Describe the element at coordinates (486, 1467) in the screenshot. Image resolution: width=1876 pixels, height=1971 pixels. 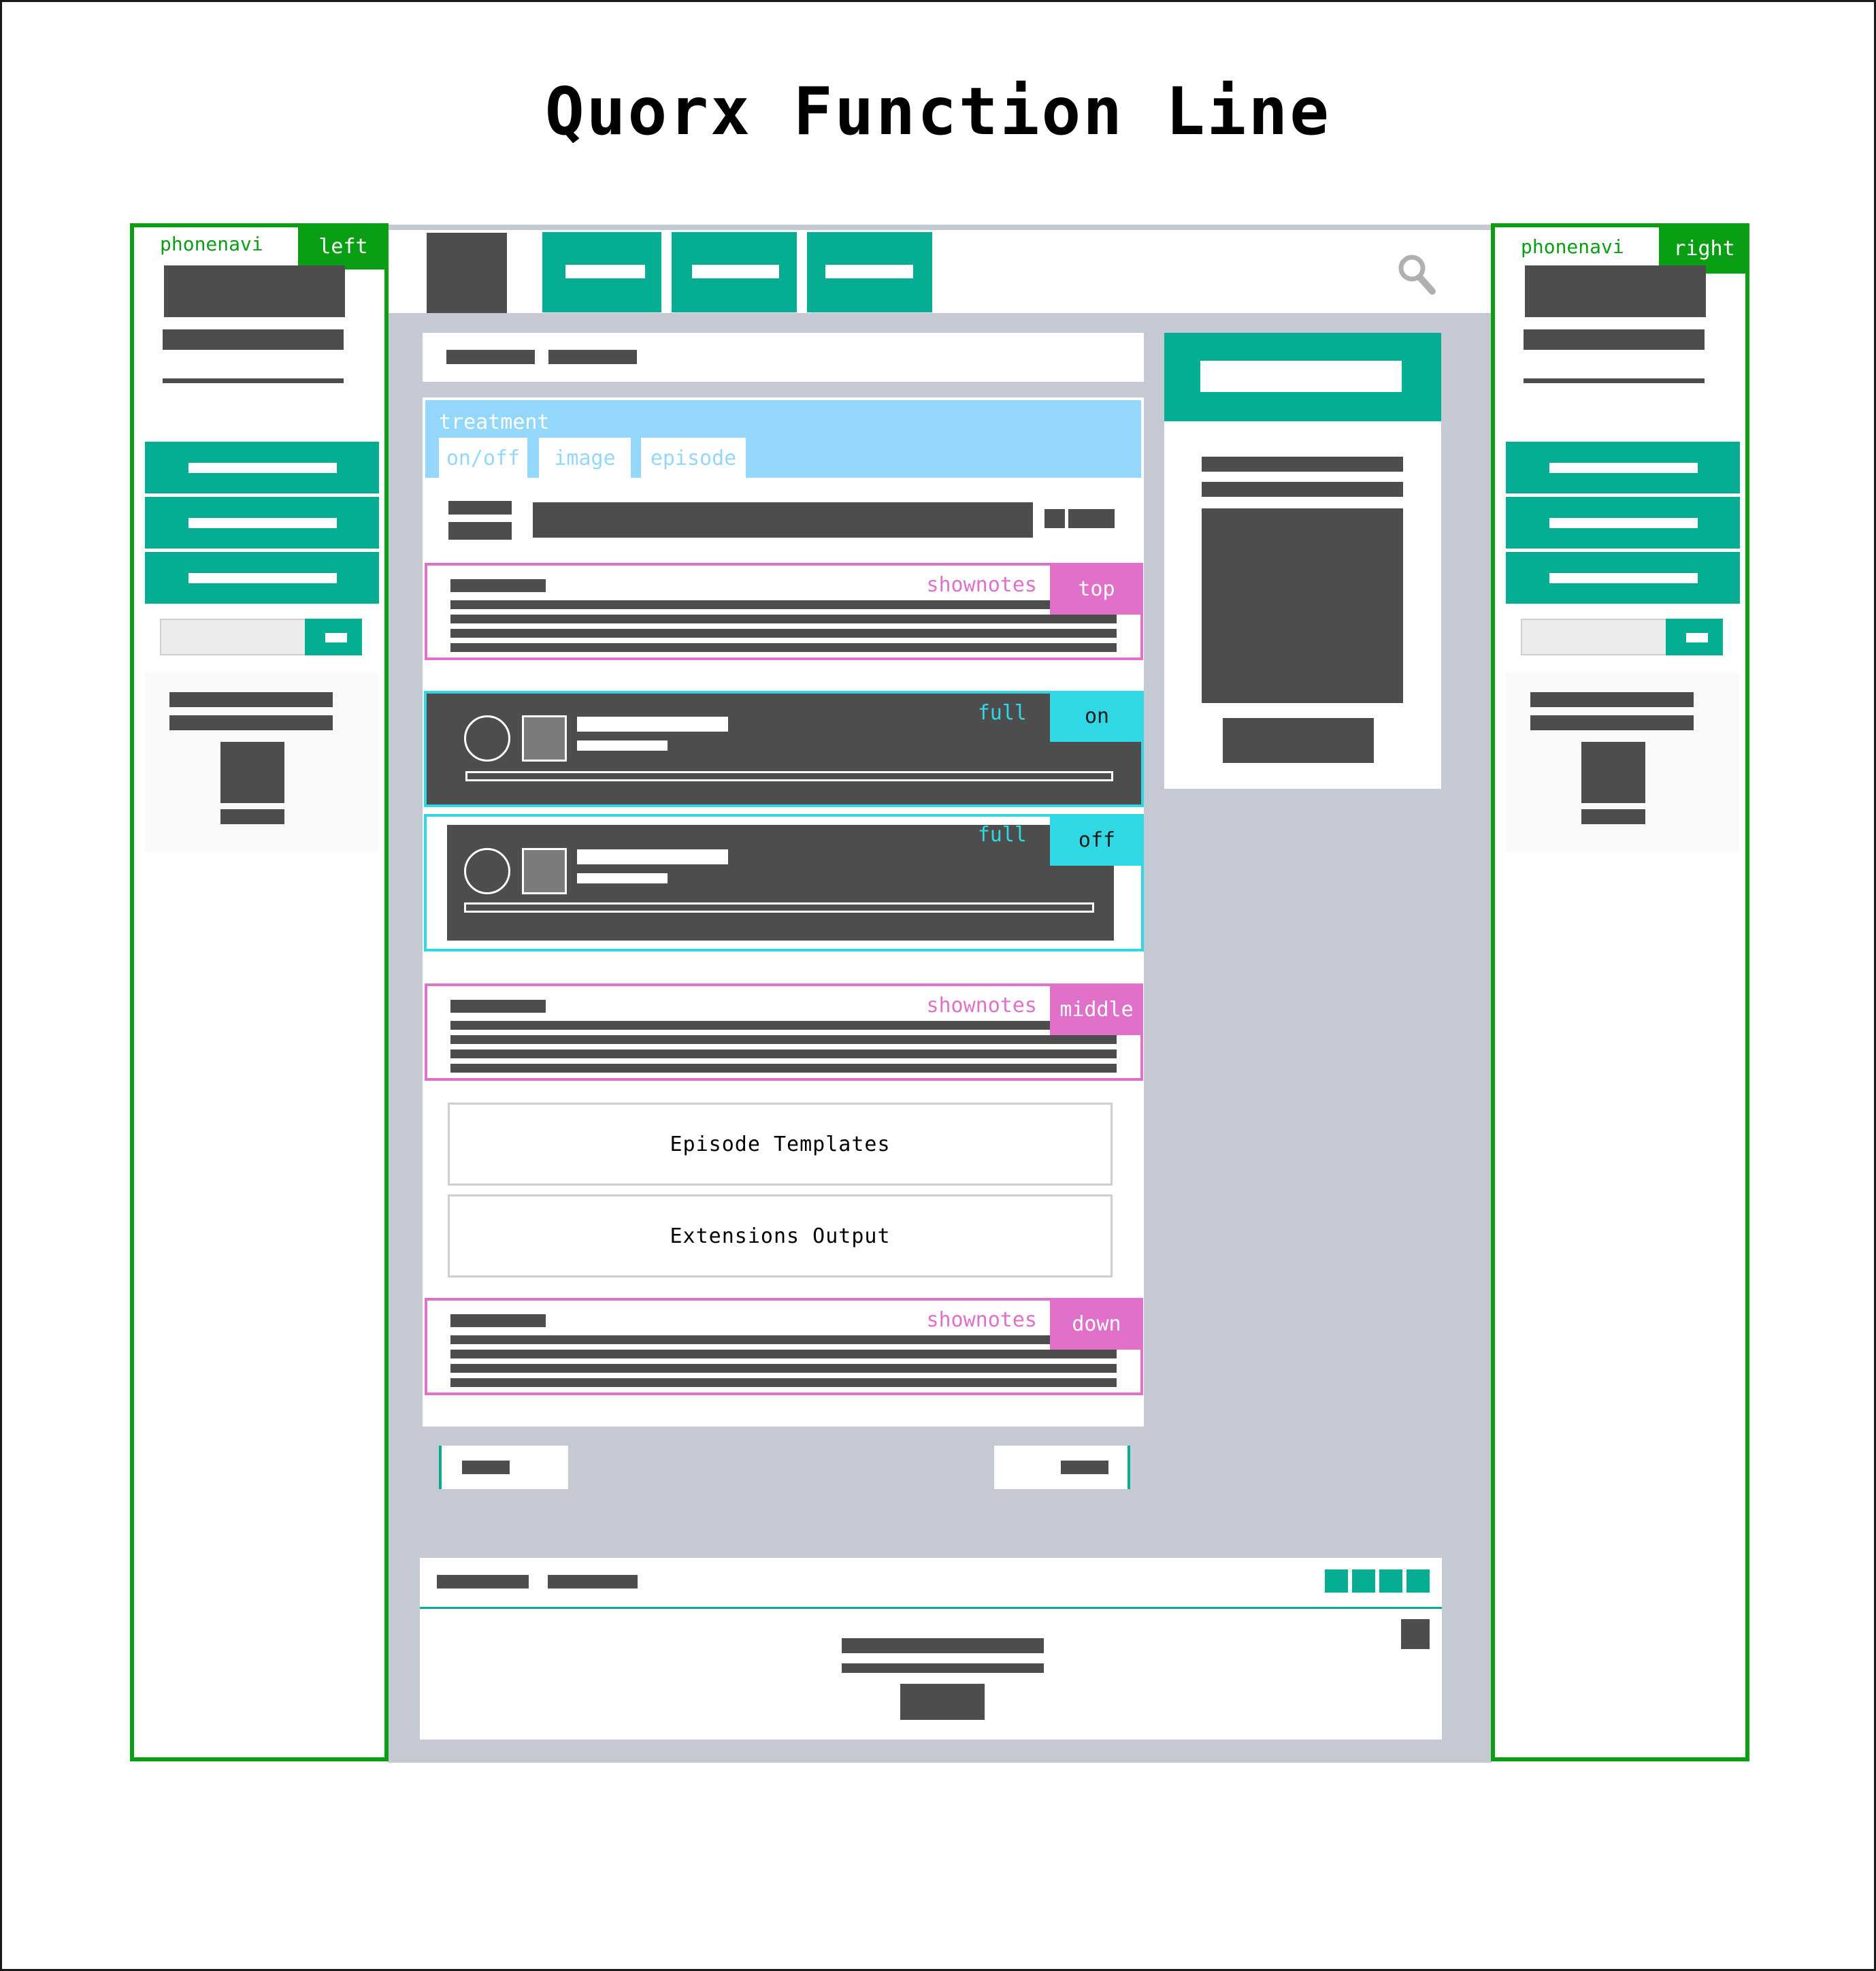
I see `prev-page-label` at that location.